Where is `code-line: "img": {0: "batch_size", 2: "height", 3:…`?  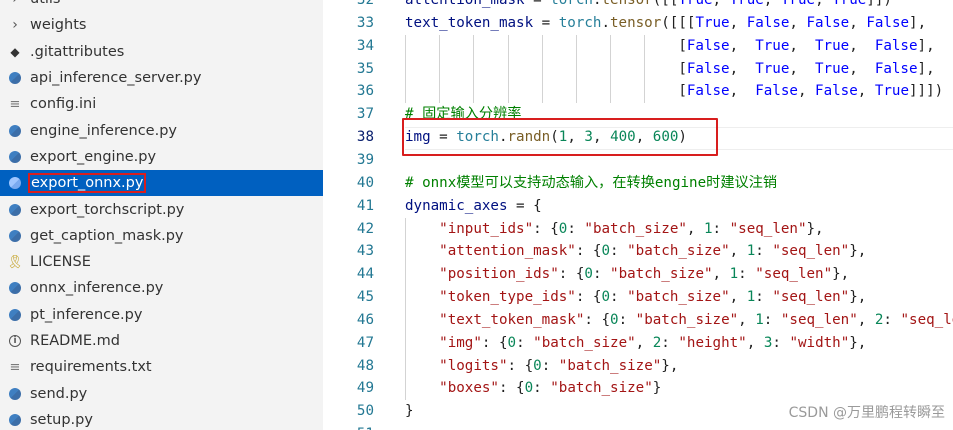 code-line: "img": {0: "batch_size", 2: "height", 3:… is located at coordinates (635, 343).